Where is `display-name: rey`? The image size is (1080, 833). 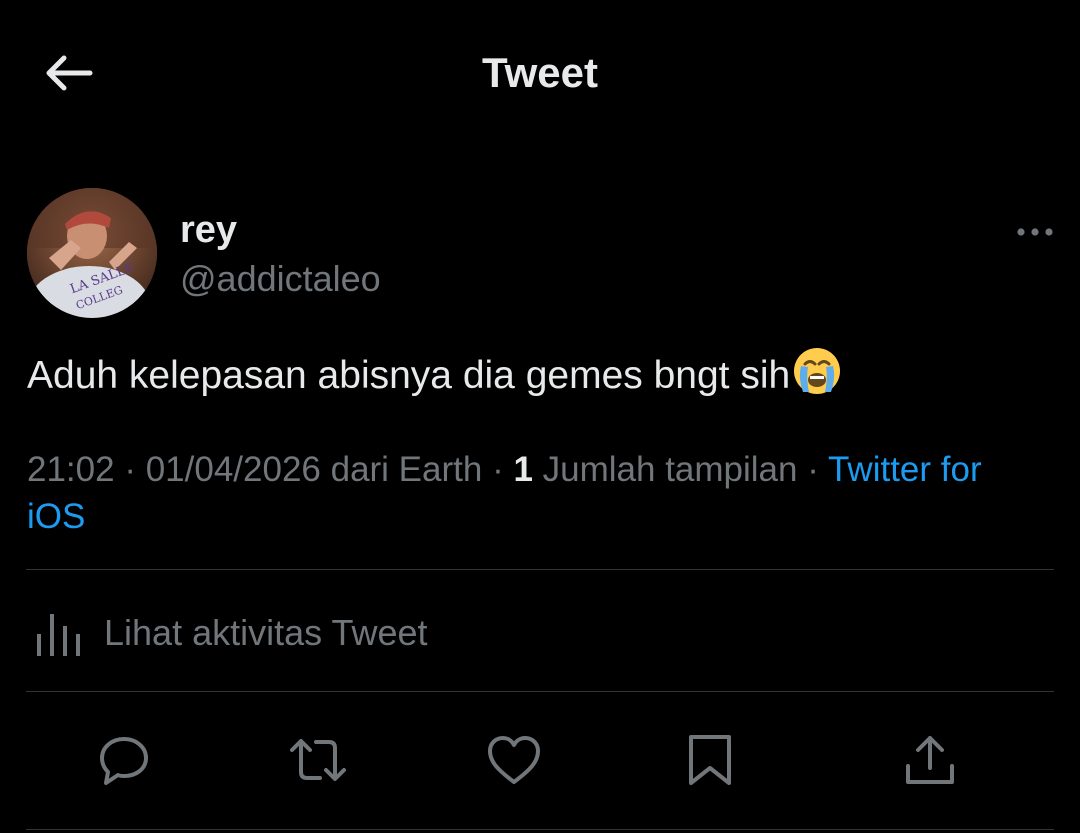
display-name: rey is located at coordinates (208, 230).